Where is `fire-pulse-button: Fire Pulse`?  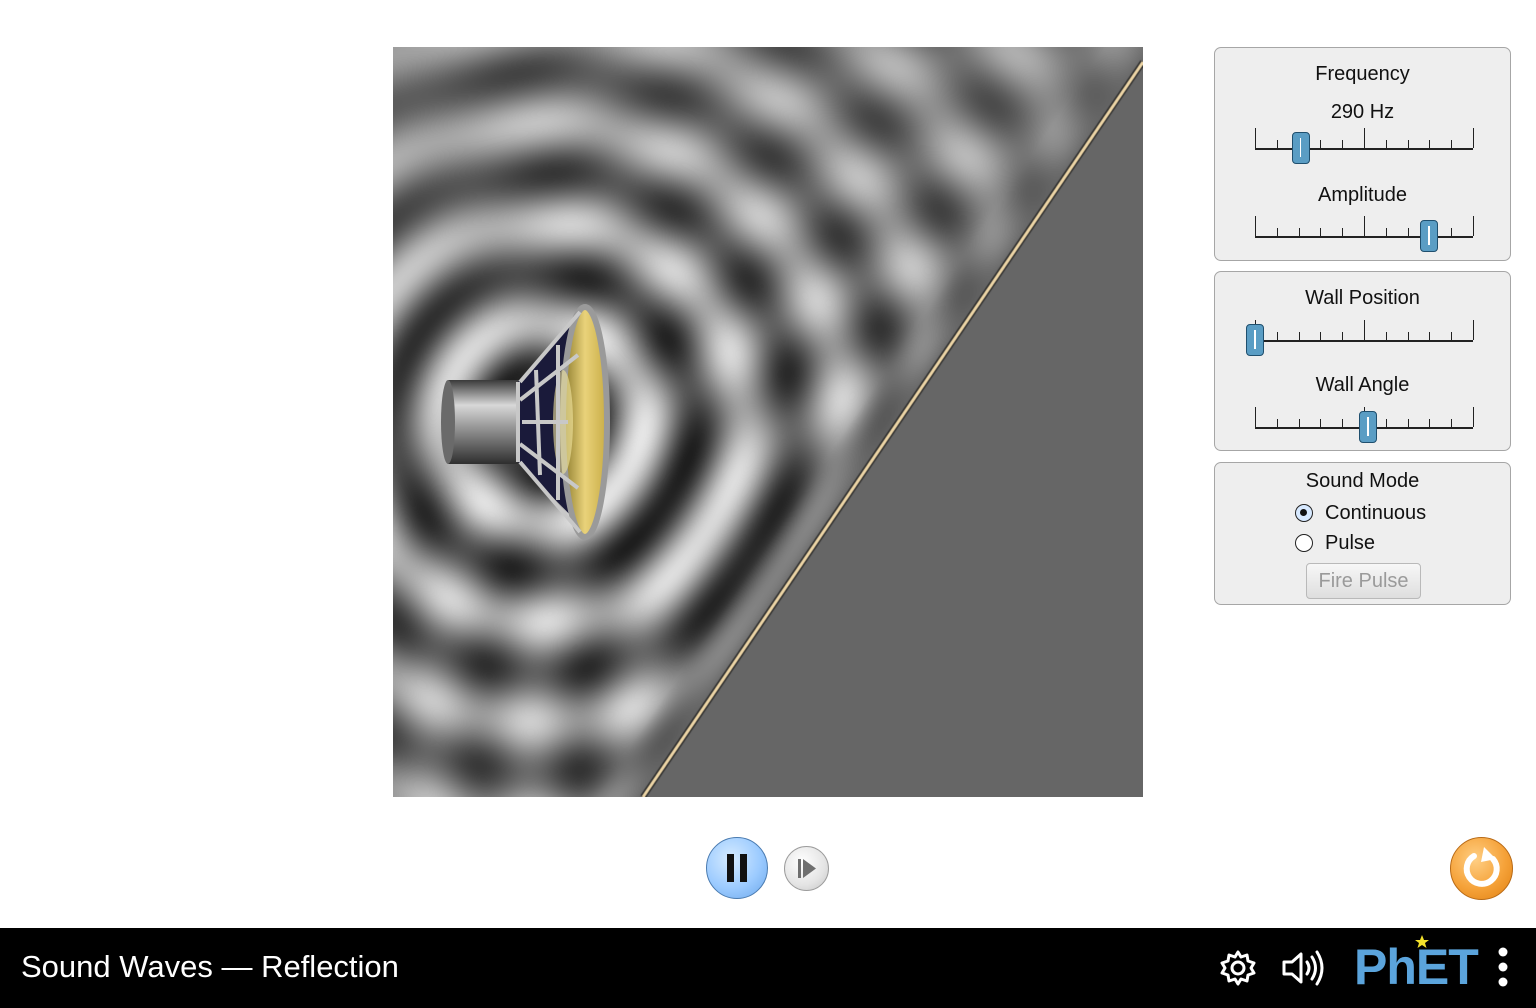
fire-pulse-button: Fire Pulse is located at coordinates (1363, 581).